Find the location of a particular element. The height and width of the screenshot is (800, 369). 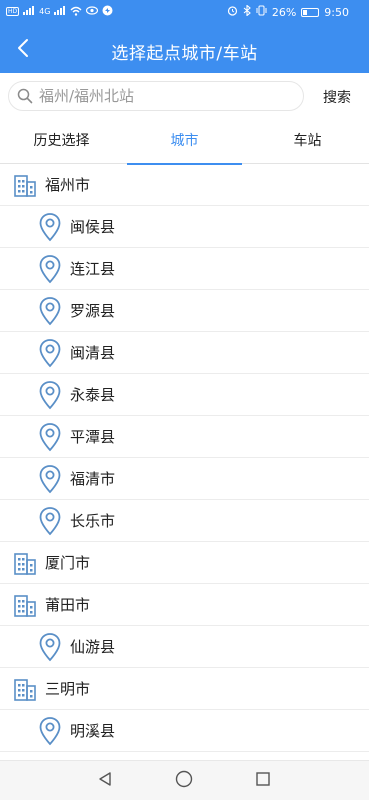

city-row: 厦门市 is located at coordinates (184, 563).